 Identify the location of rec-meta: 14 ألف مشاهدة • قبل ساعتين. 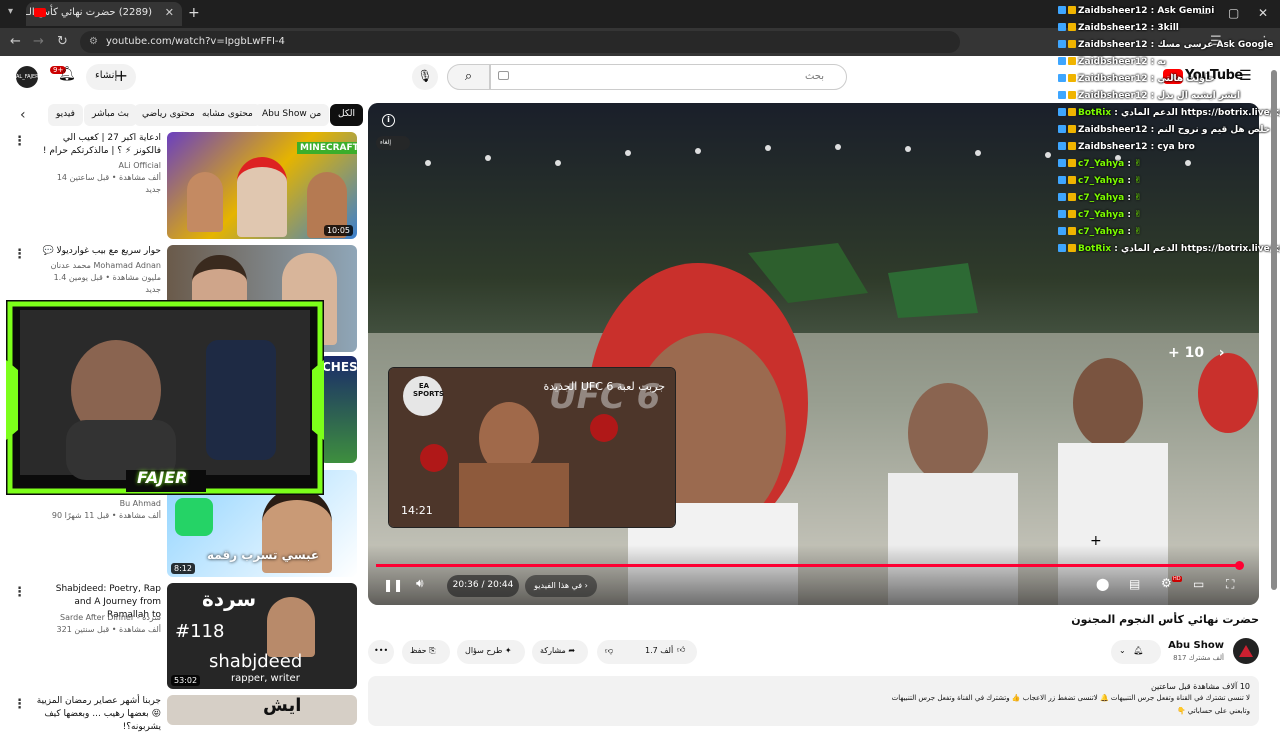
(108, 177).